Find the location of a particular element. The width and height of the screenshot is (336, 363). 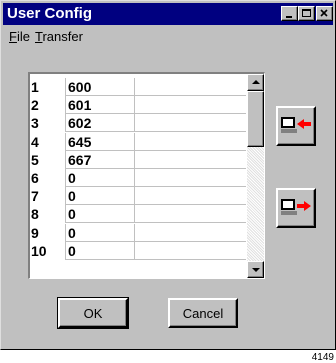

table-row: 10 0 is located at coordinates (138, 250).